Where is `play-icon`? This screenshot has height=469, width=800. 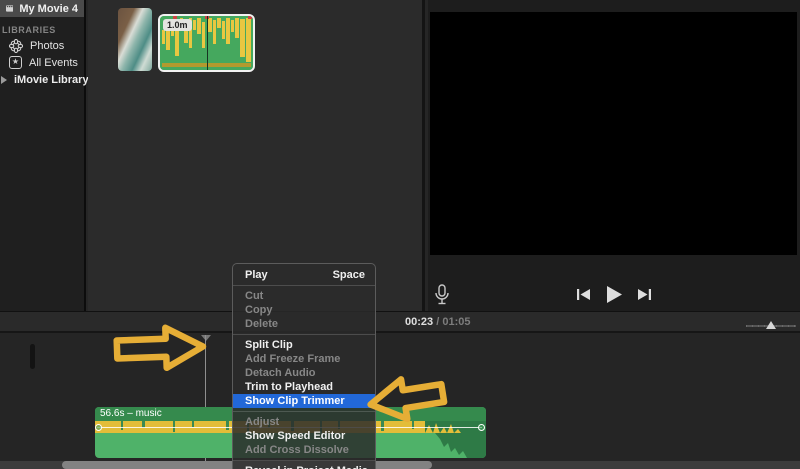 play-icon is located at coordinates (614, 294).